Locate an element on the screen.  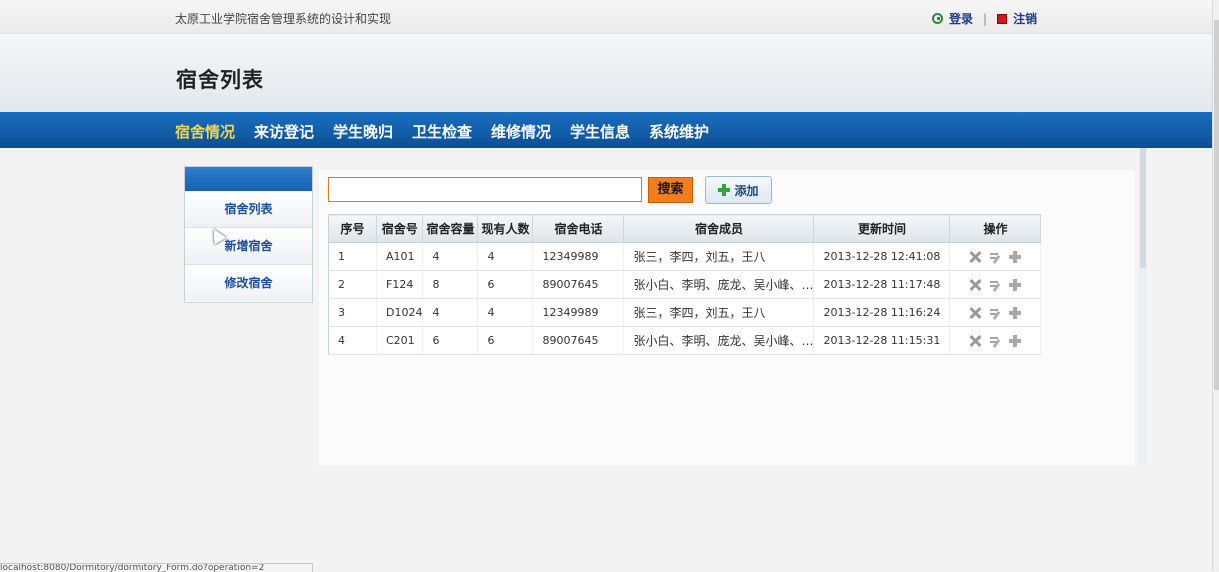
search-button: 搜索 is located at coordinates (670, 190).